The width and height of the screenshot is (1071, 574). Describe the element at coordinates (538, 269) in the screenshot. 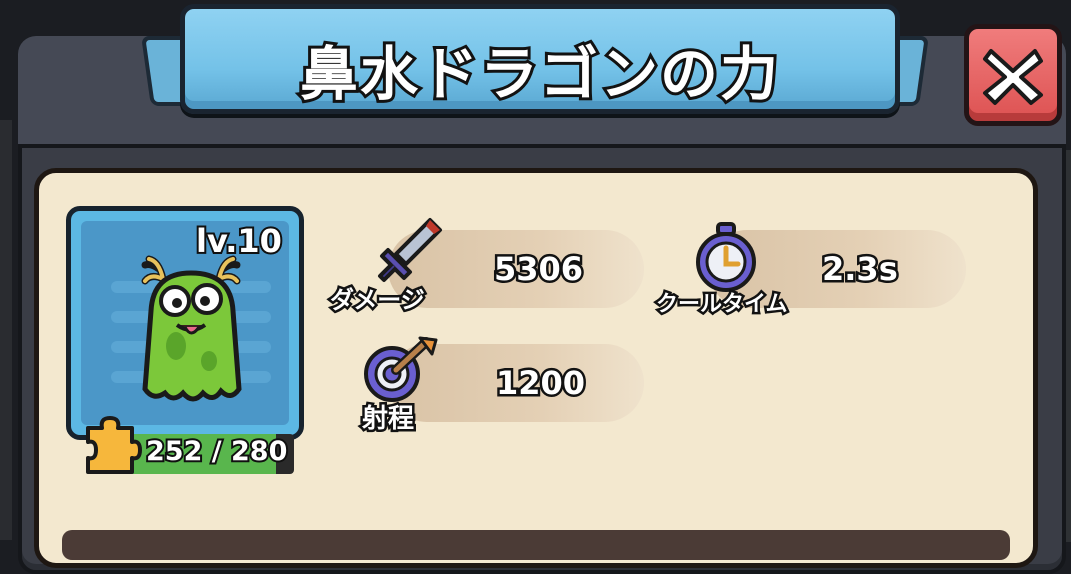

I see `damage-value: 5306` at that location.